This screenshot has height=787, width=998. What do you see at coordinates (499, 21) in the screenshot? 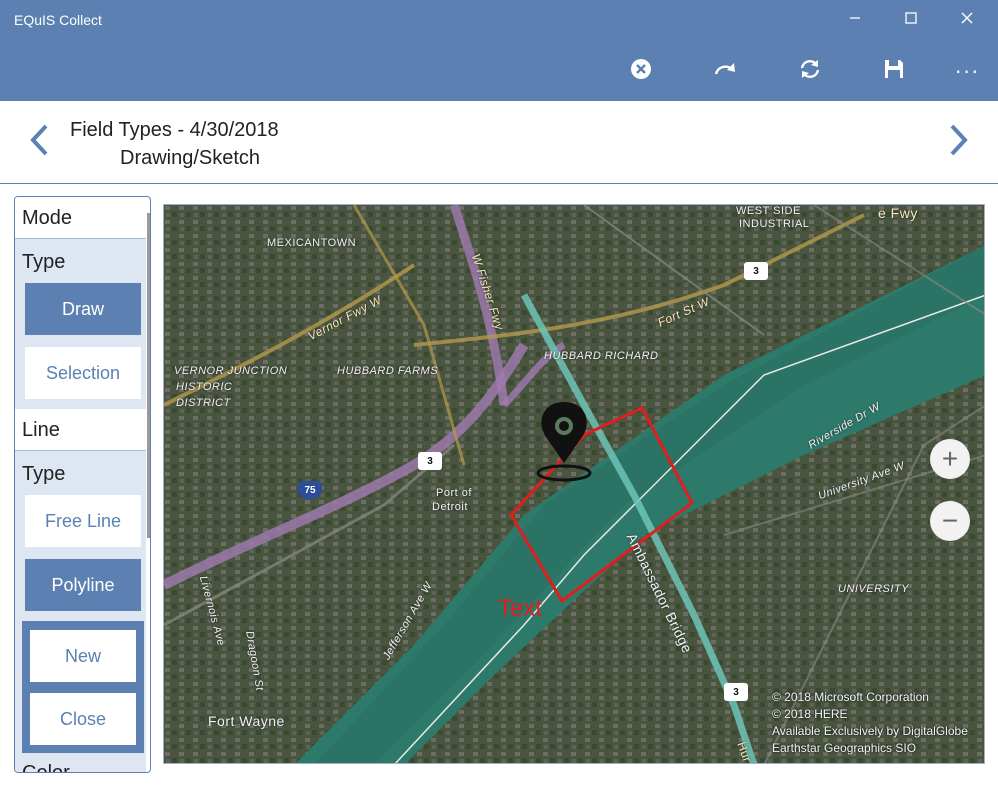
I see `title-bar: EQuIS Collect` at bounding box center [499, 21].